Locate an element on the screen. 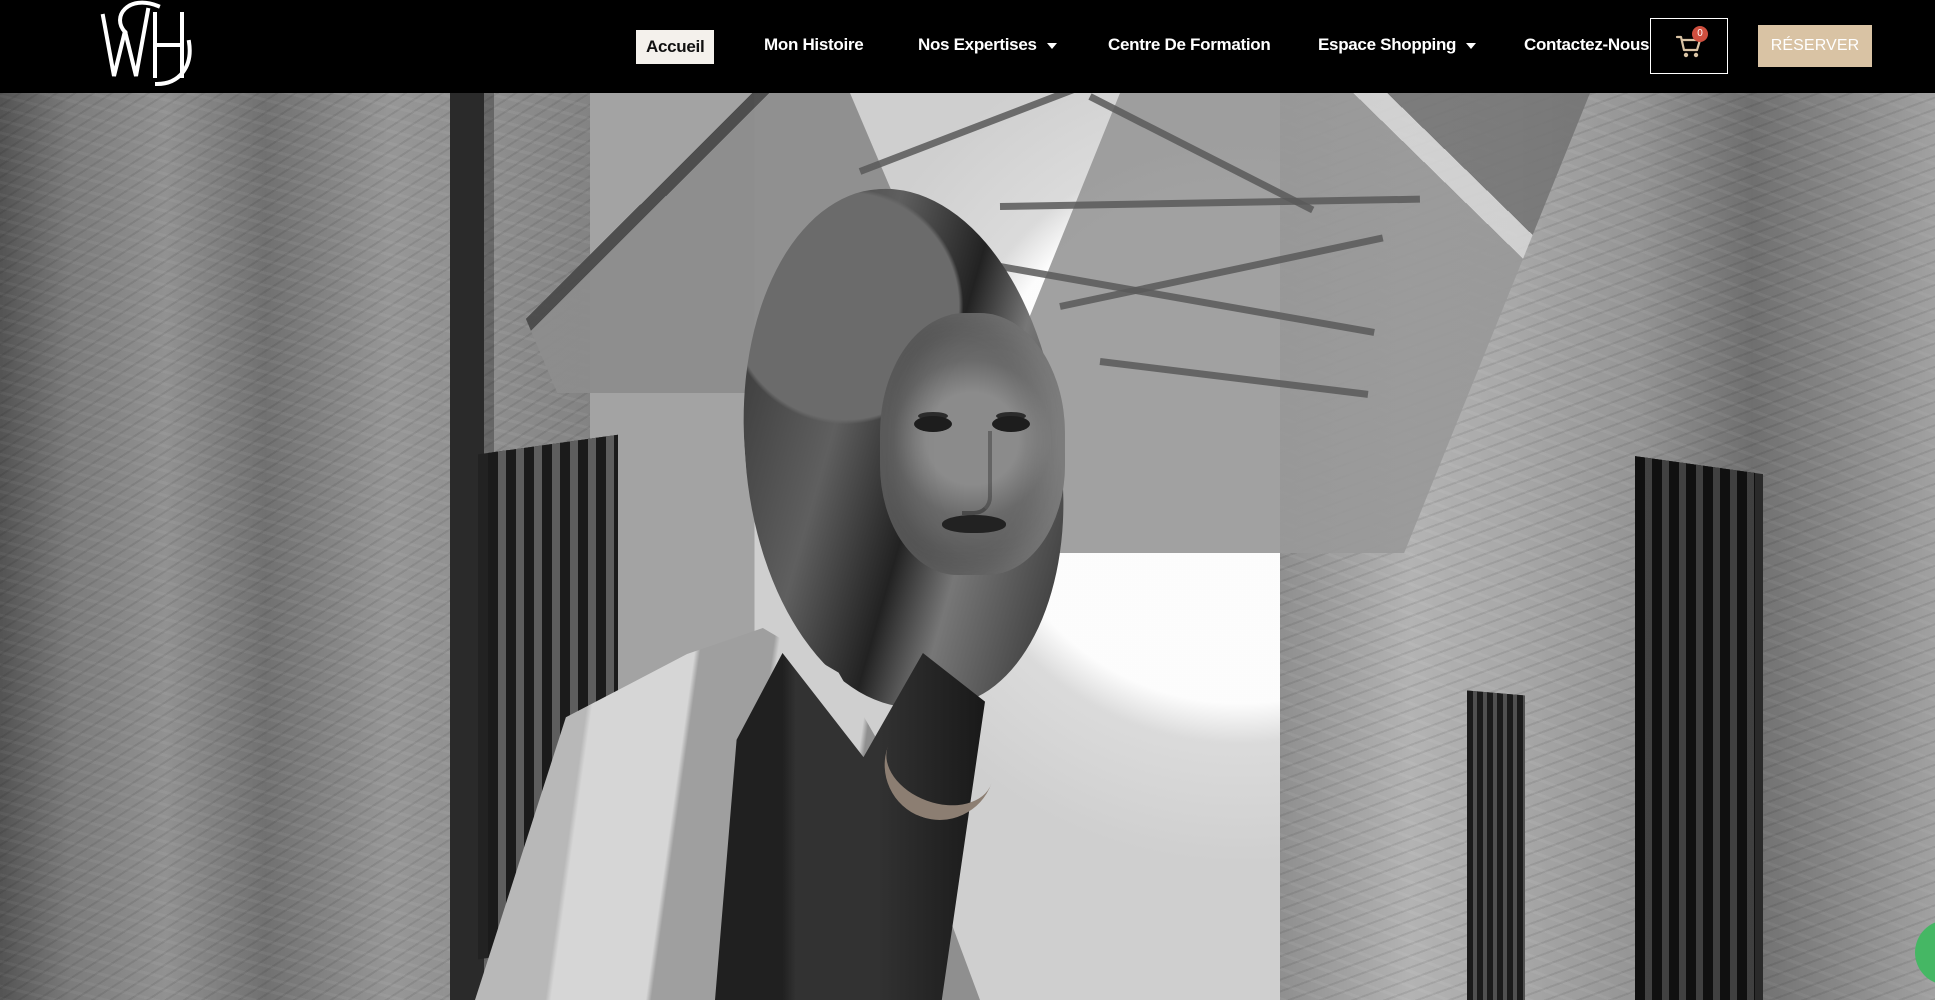 Image resolution: width=1935 pixels, height=1000 pixels. reserve-button: RÉSERVER is located at coordinates (1815, 46).